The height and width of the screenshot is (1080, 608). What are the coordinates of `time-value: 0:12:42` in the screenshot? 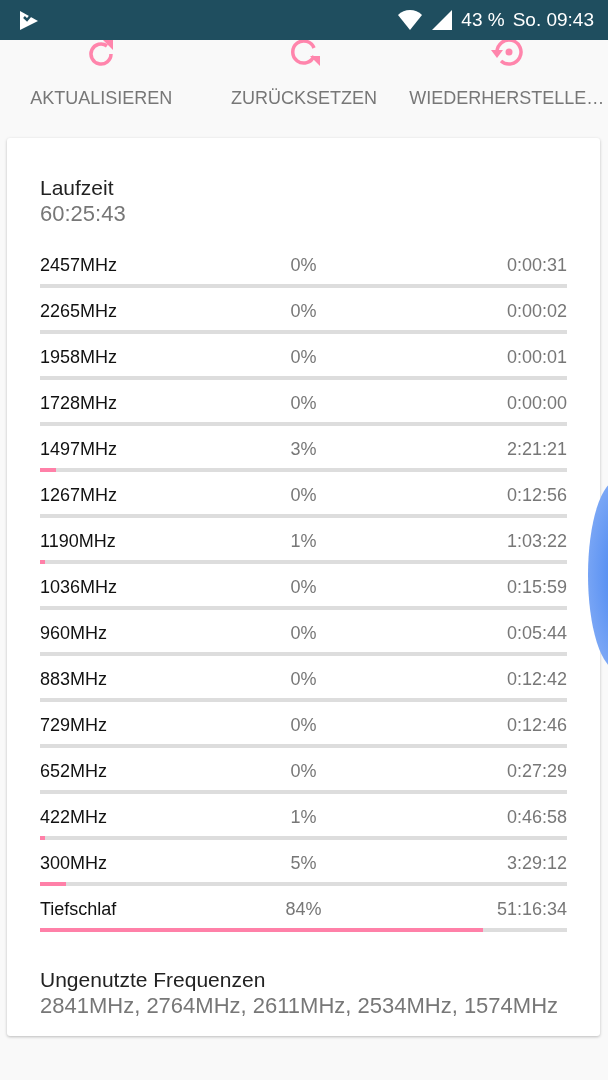 It's located at (536, 679).